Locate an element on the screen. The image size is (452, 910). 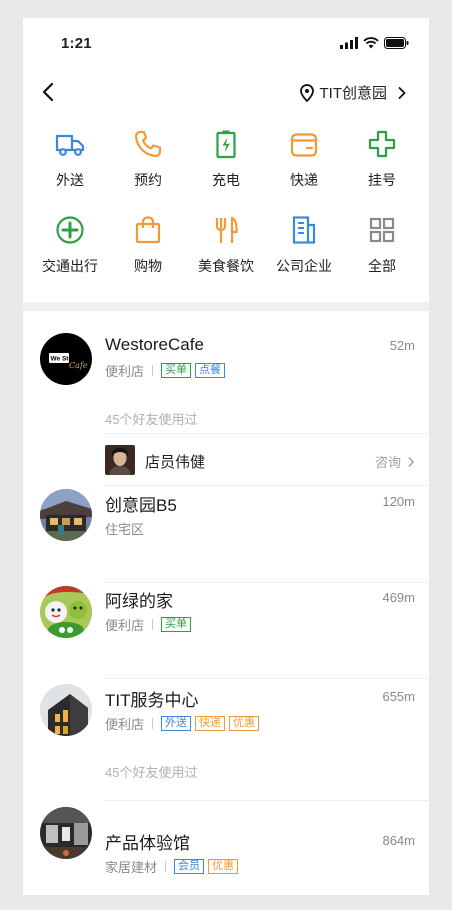
section-divider is located at coordinates (226, 306).